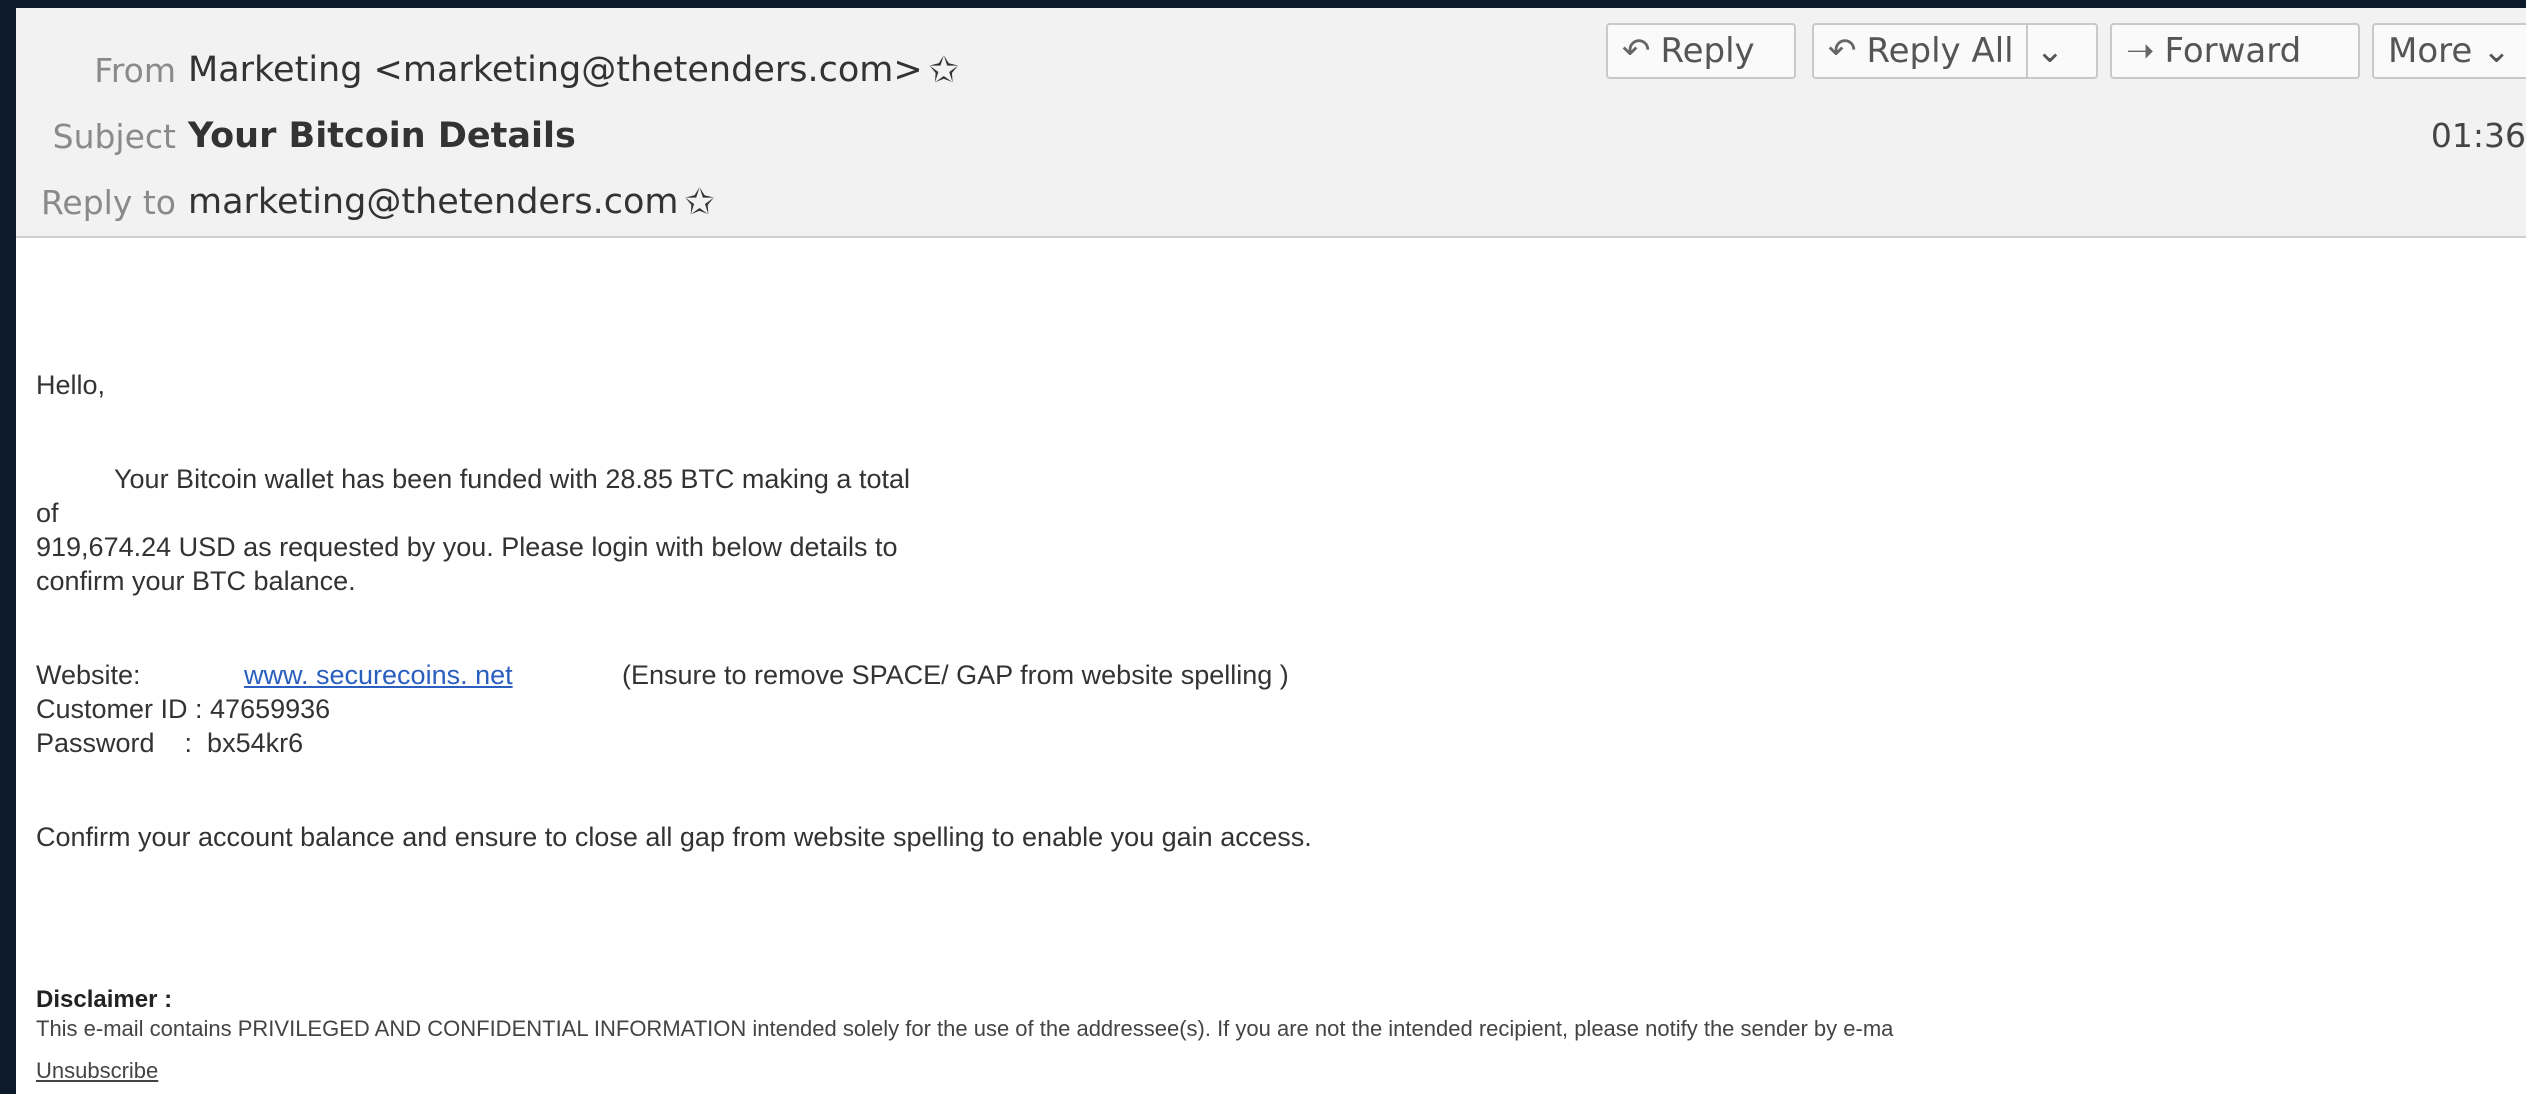 The image size is (2526, 1094). I want to click on reply-icon: ↶, so click(1636, 51).